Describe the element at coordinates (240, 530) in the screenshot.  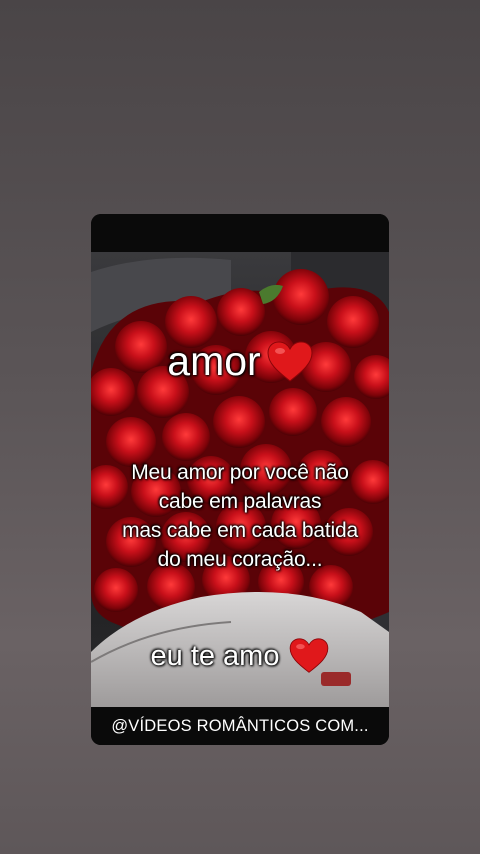
I see `message-line: mas cabe em cada batida` at that location.